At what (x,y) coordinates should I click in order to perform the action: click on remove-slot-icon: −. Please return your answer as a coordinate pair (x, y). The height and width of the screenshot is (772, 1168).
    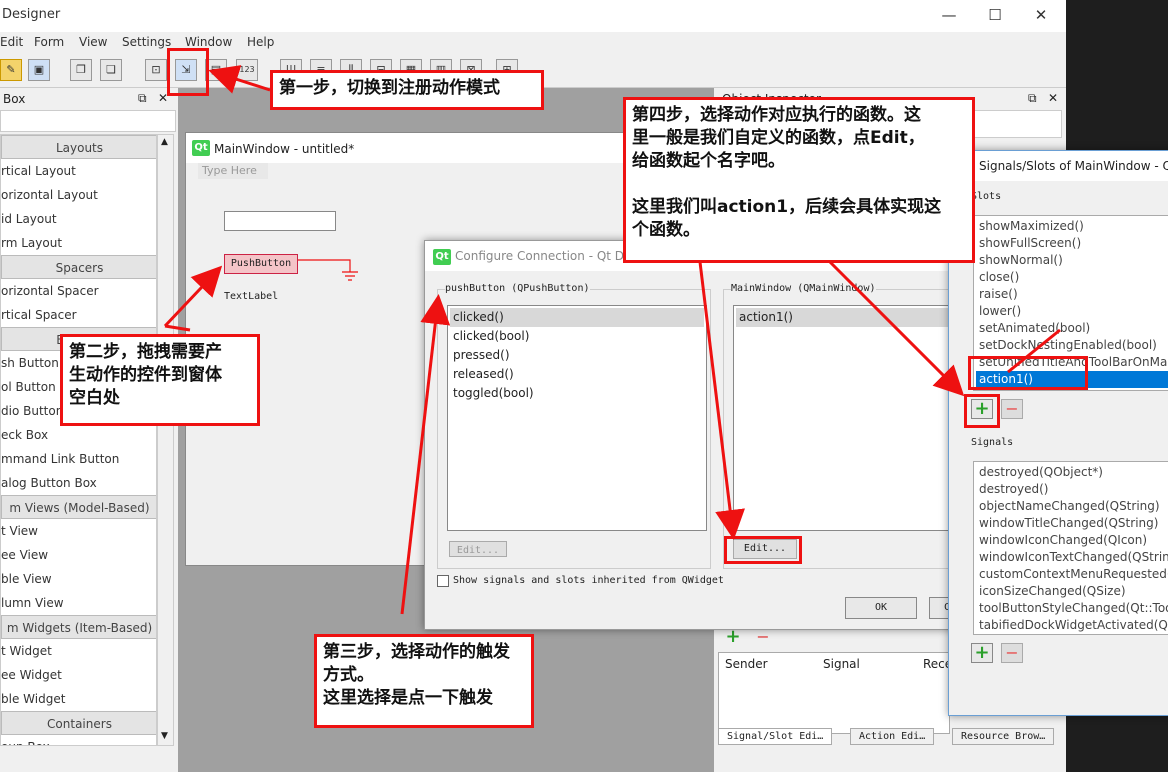
    Looking at the image, I should click on (1012, 409).